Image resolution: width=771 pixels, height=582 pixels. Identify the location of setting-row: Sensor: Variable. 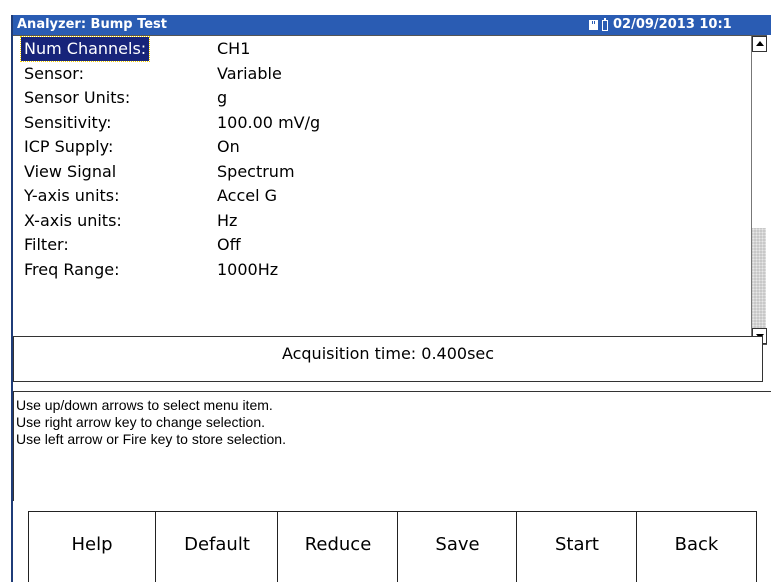
(371, 74).